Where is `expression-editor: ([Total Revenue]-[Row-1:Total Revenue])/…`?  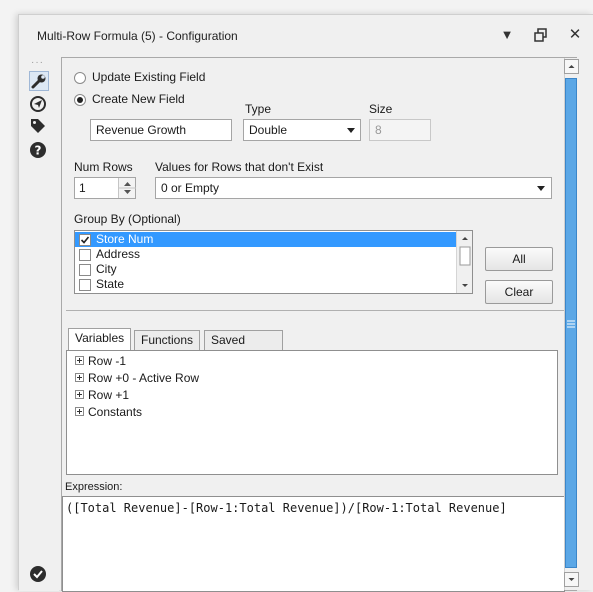 expression-editor: ([Total Revenue]-[Row-1:Total Revenue])/… is located at coordinates (313, 544).